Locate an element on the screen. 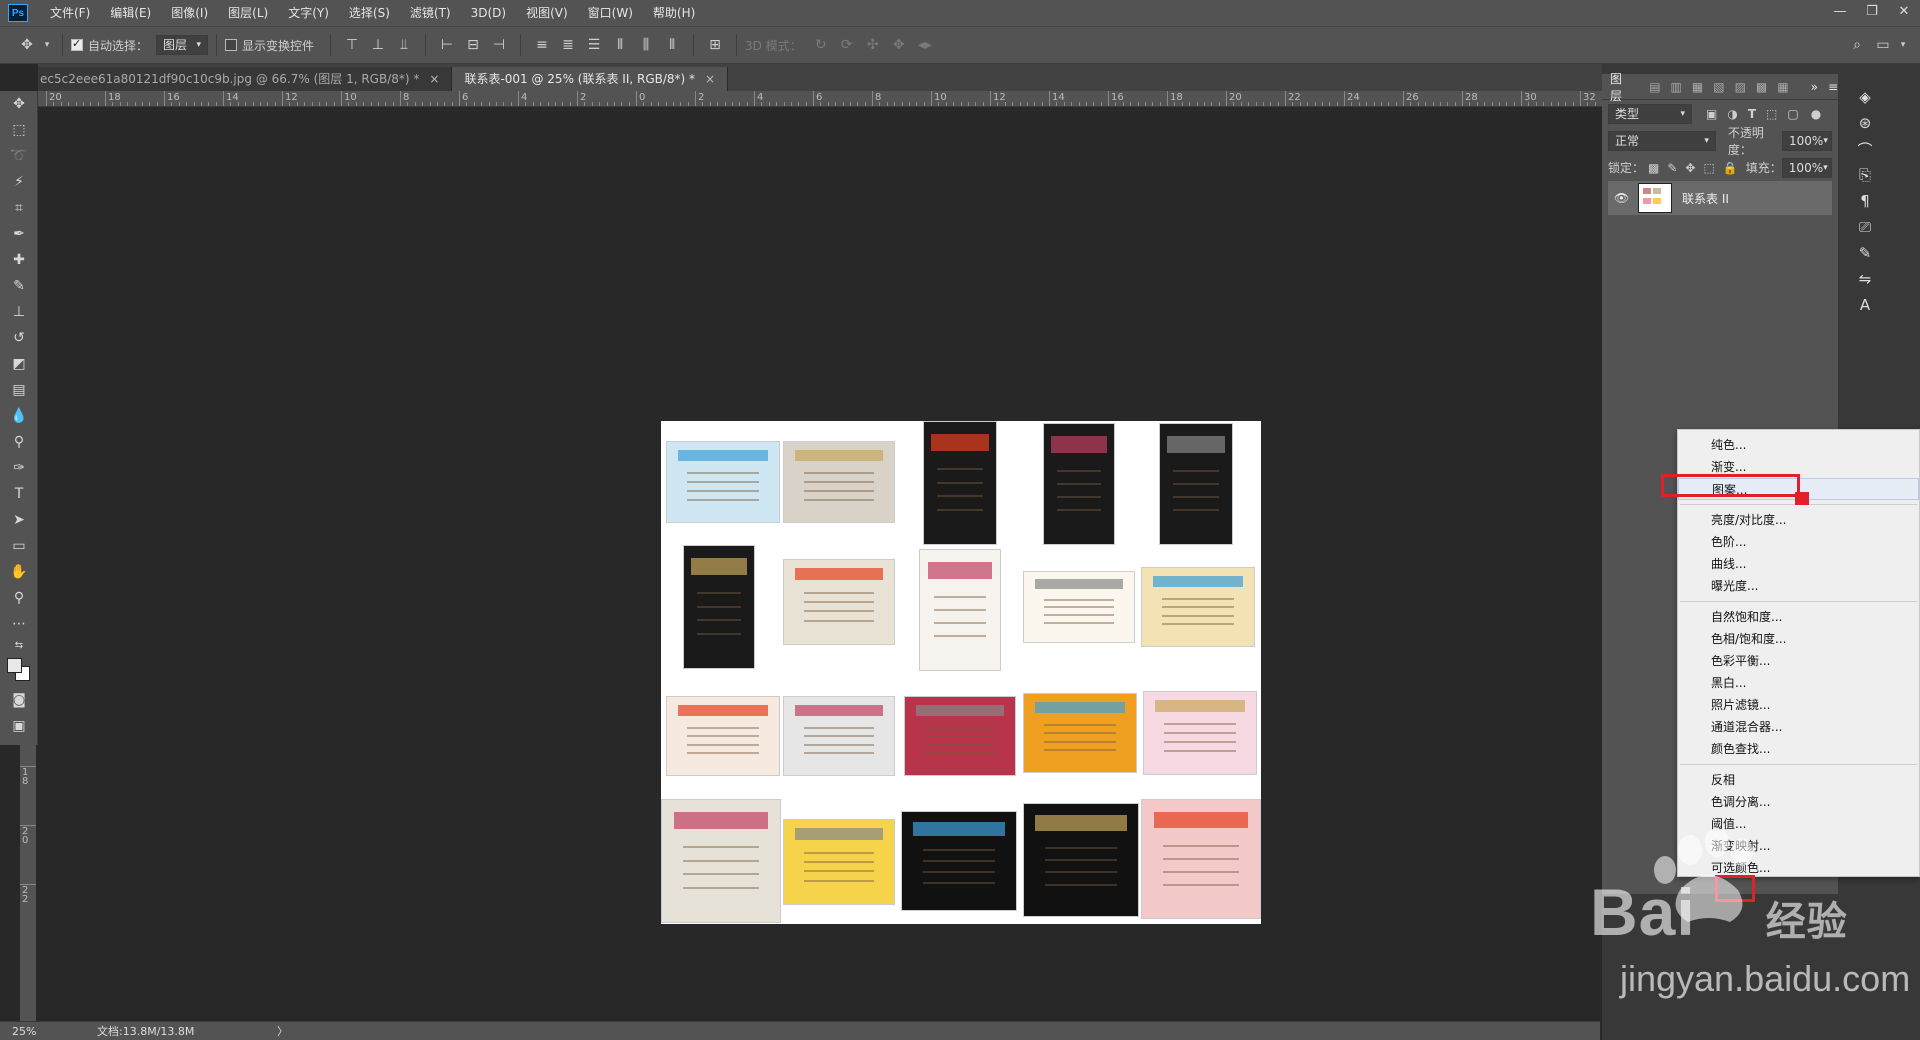 The width and height of the screenshot is (1920, 1040). workspace-icon: ▭ is located at coordinates (1883, 45).